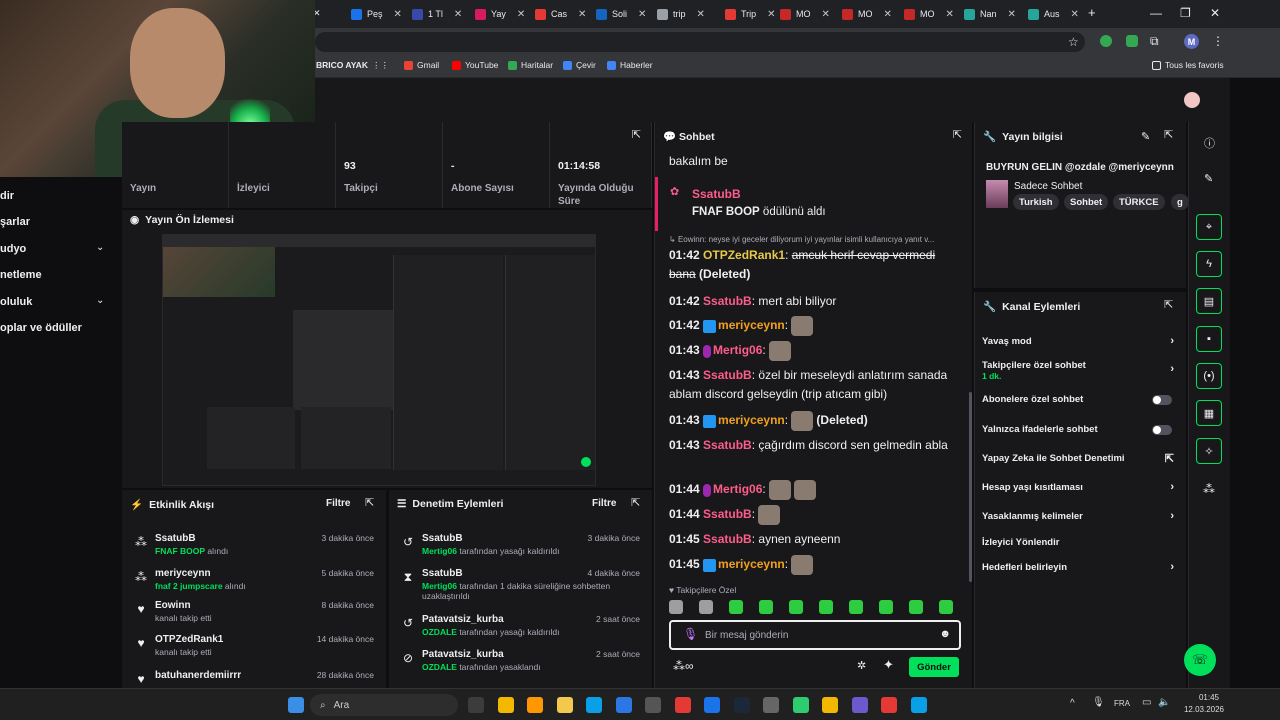  What do you see at coordinates (1086, 202) in the screenshot?
I see `stream-tag: Sohbet` at bounding box center [1086, 202].